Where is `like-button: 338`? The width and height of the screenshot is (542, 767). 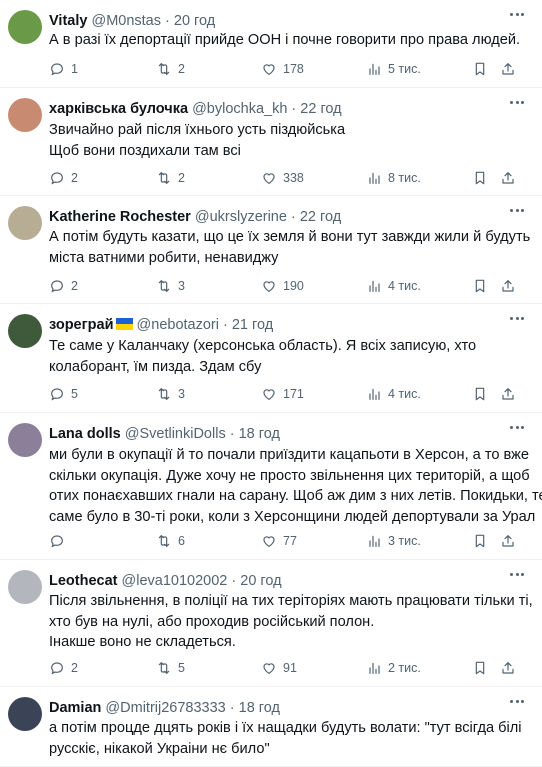 like-button: 338 is located at coordinates (282, 178).